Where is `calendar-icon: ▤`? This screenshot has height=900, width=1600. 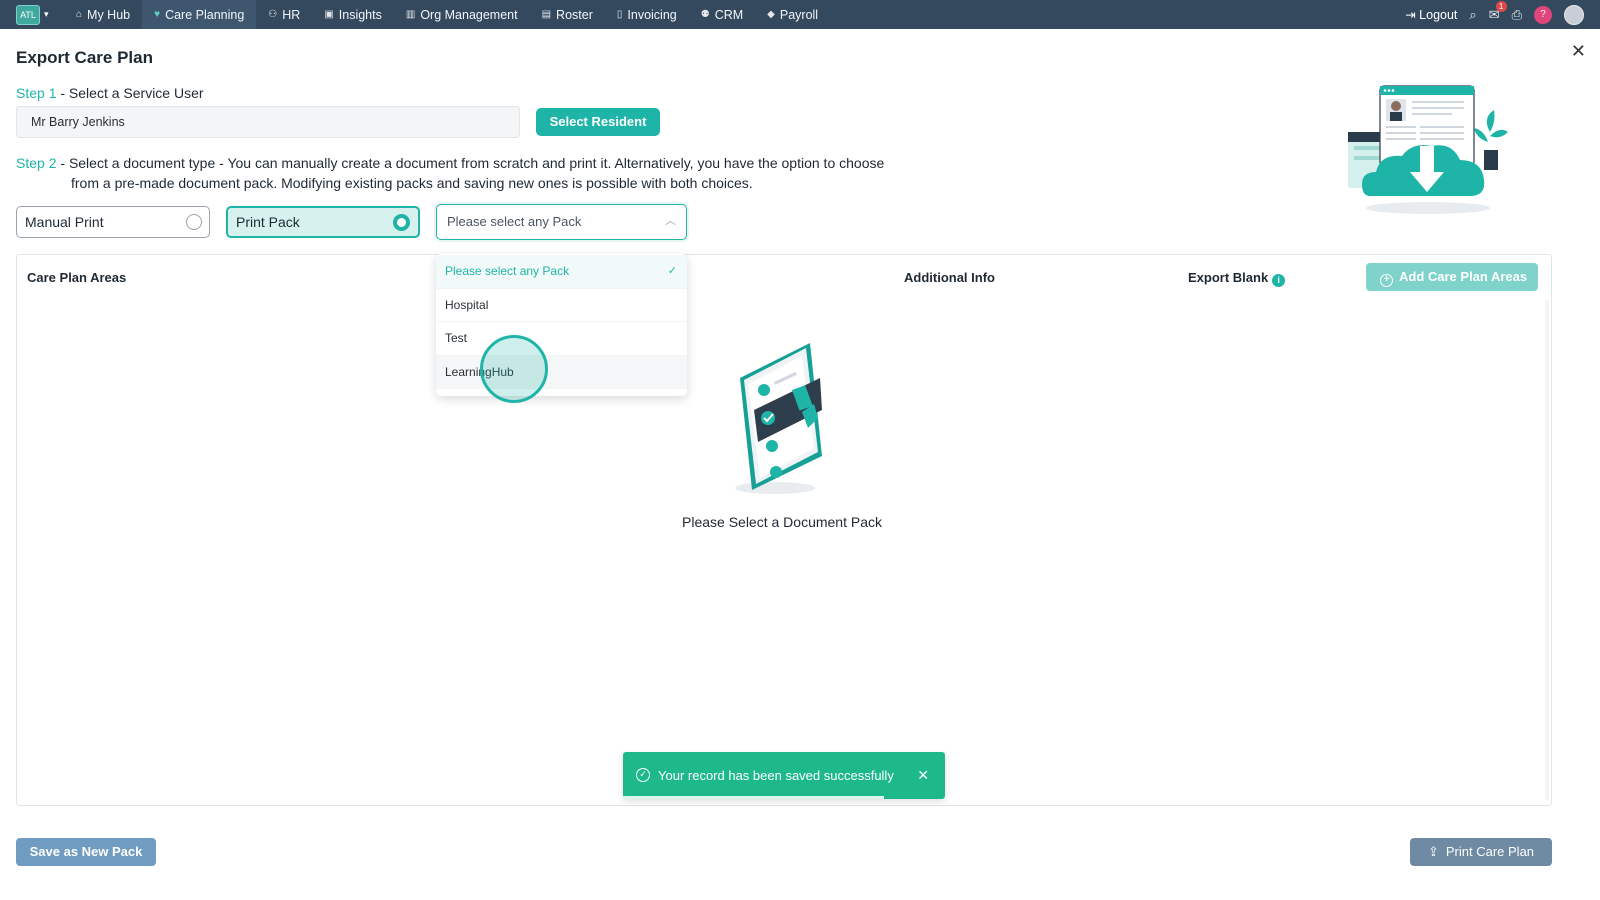 calendar-icon: ▤ is located at coordinates (546, 14).